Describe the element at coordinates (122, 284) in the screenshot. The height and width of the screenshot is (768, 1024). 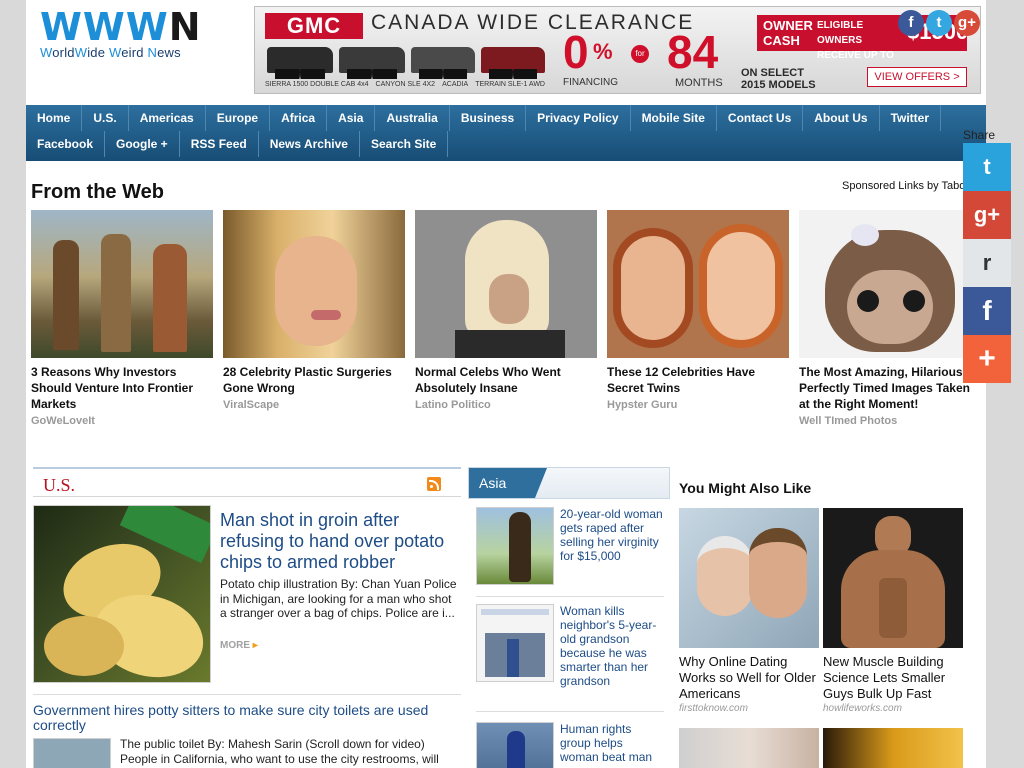
I see `ftw-image-frontiersmen` at that location.